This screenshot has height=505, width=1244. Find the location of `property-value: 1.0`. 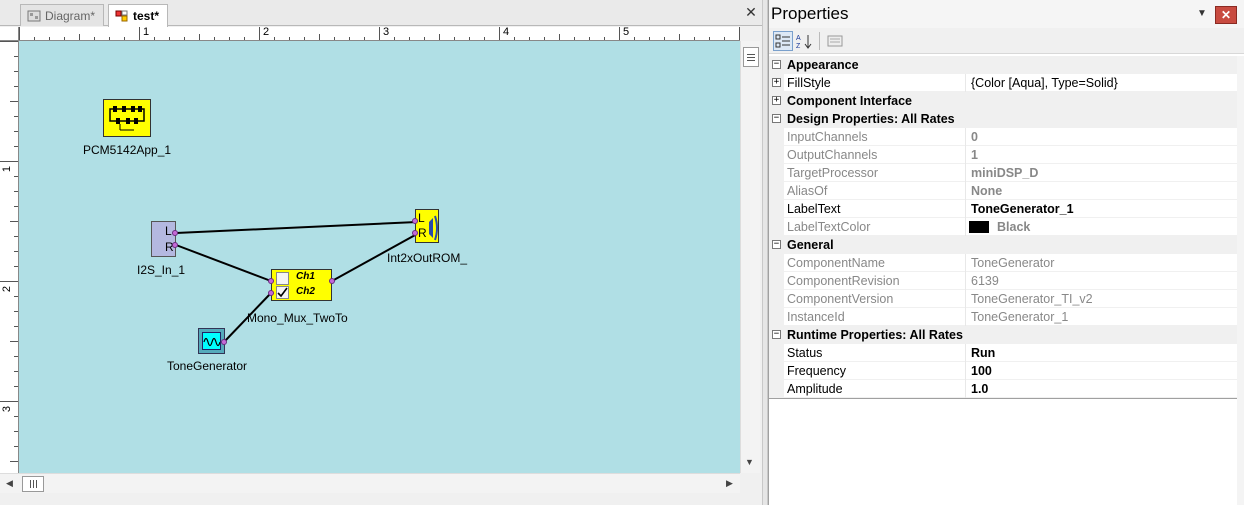

property-value: 1.0 is located at coordinates (979, 389).